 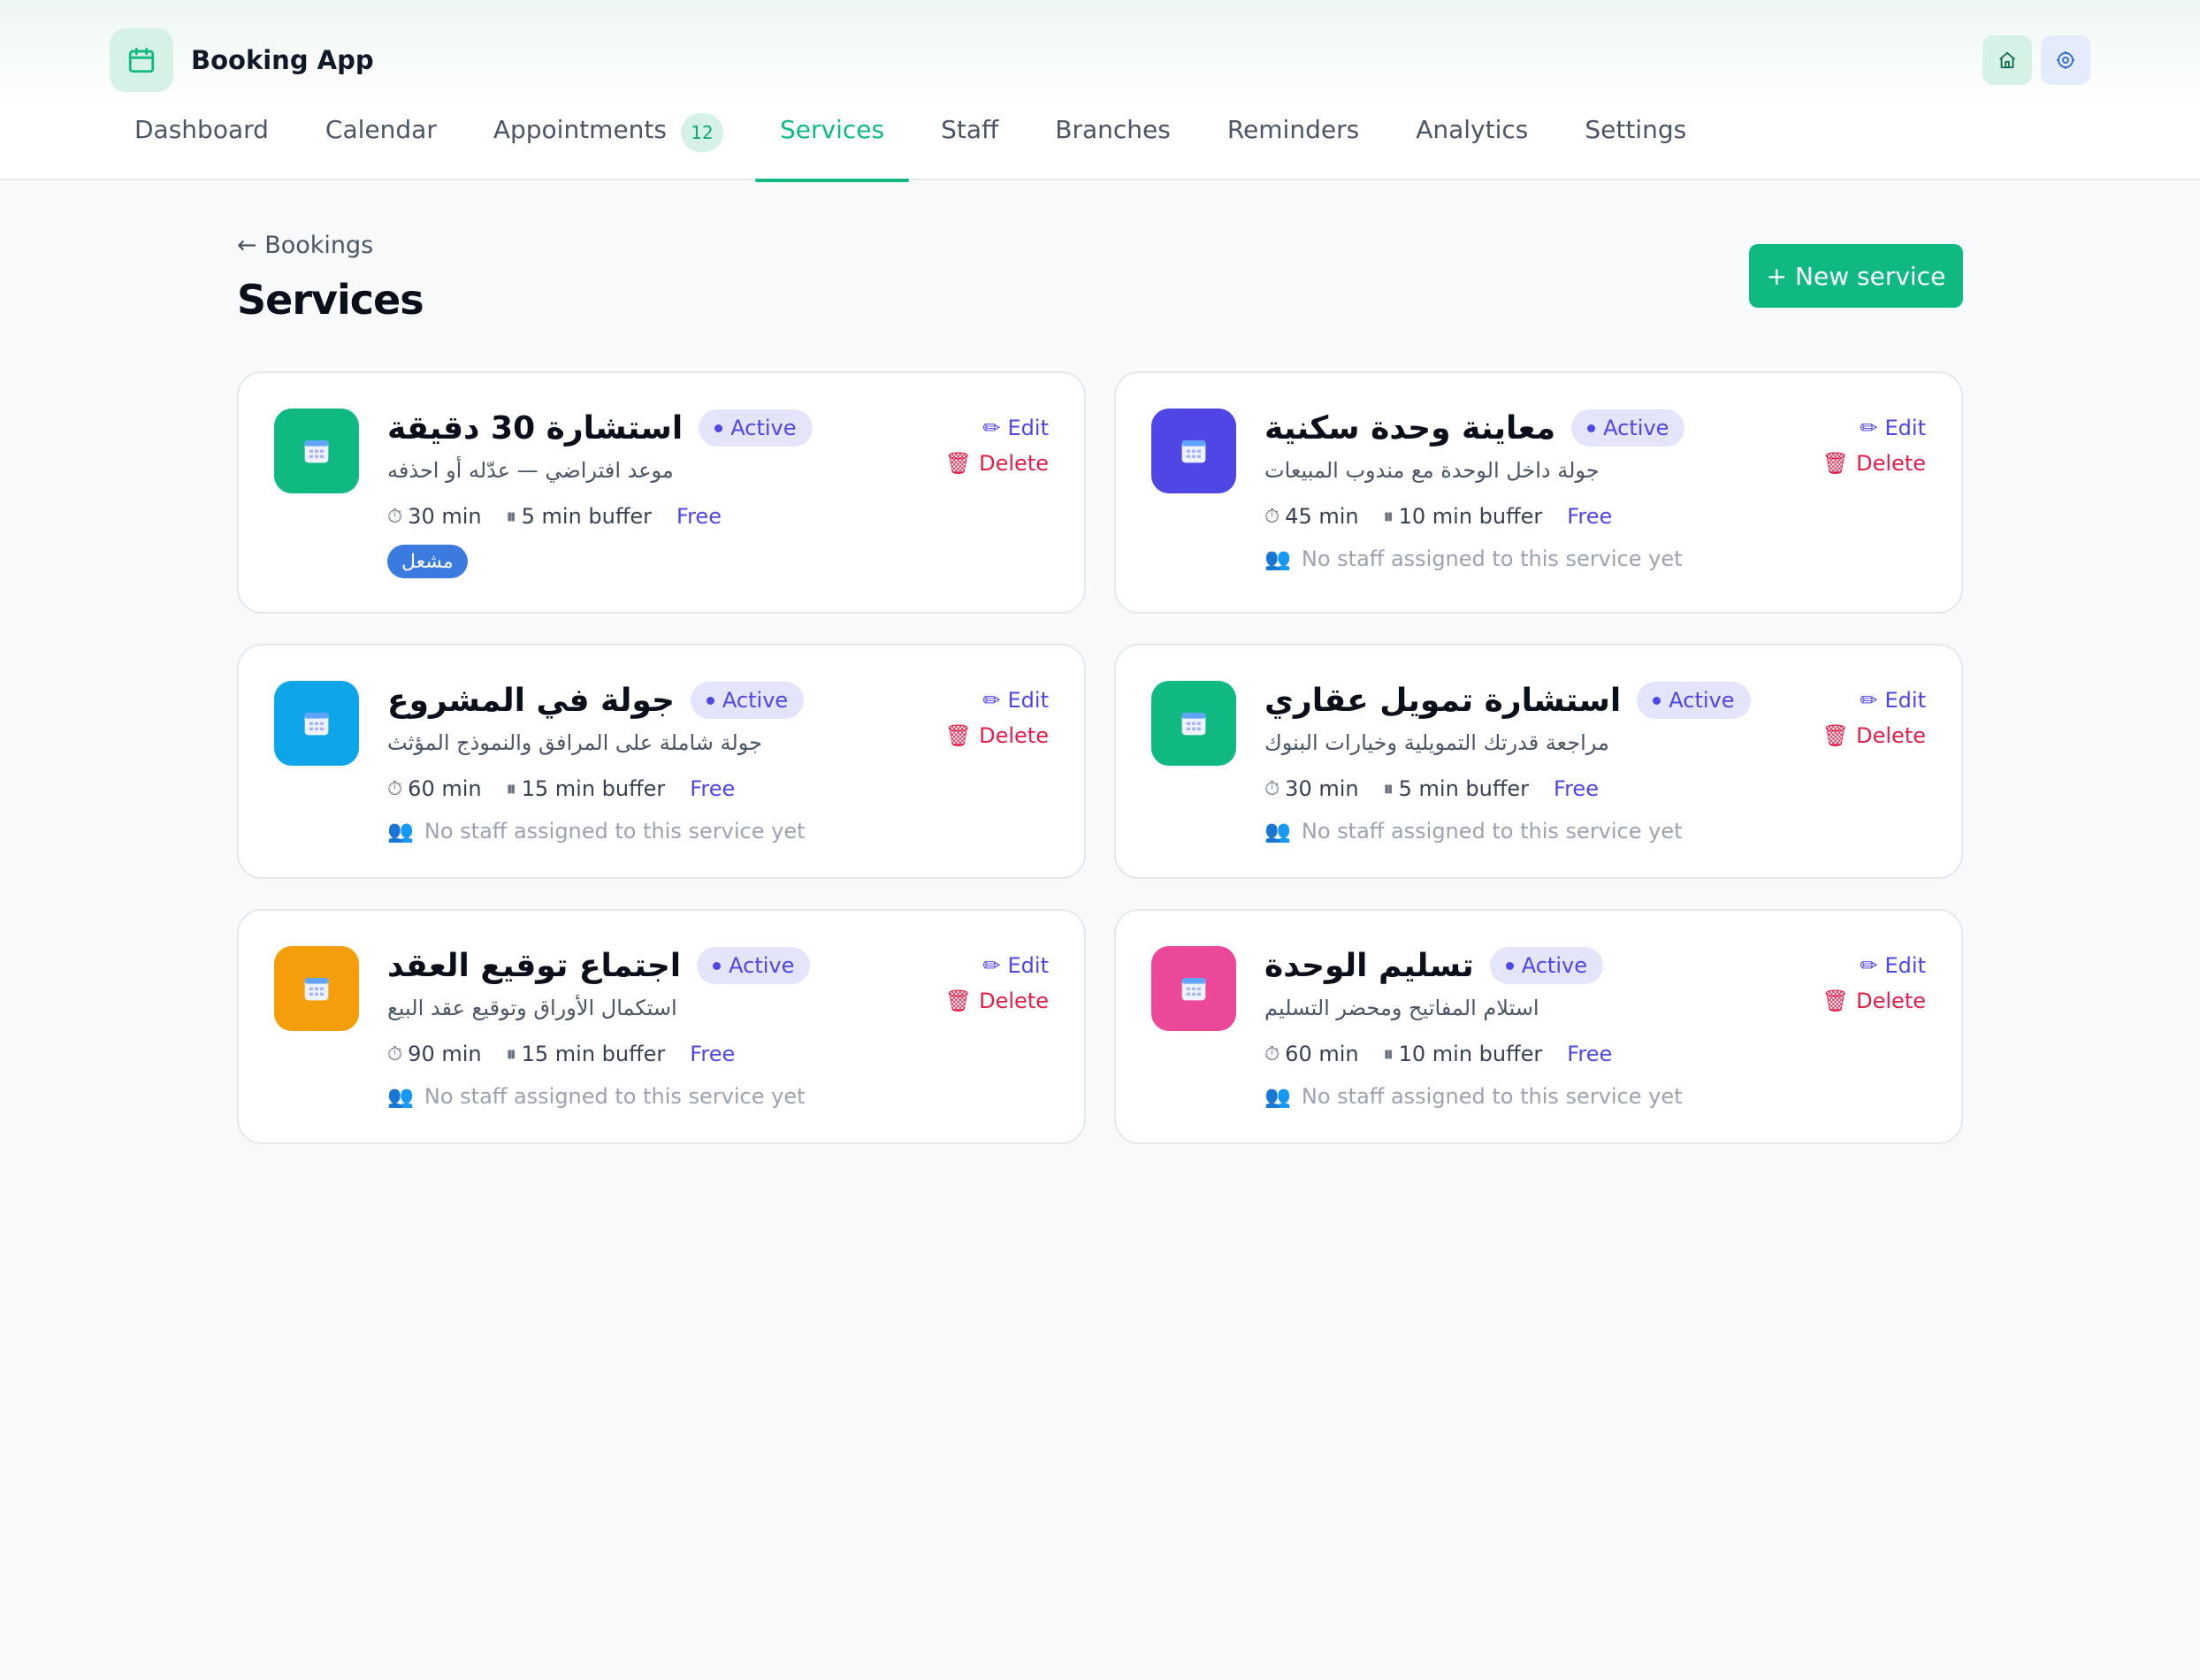 What do you see at coordinates (1636, 129) in the screenshot?
I see `tab-label: Settings` at bounding box center [1636, 129].